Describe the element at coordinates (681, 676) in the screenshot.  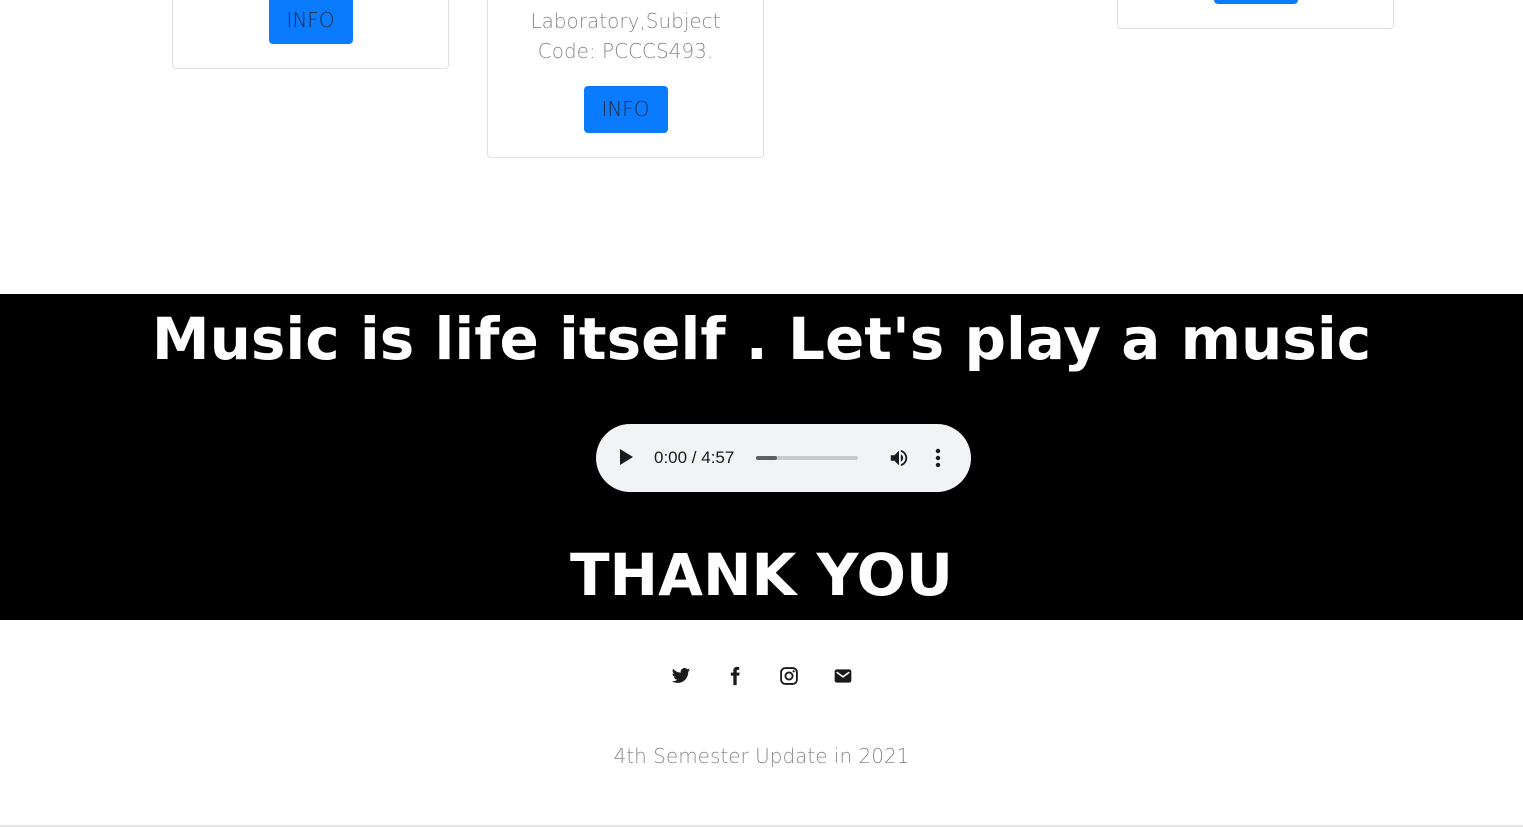
I see `twitter-icon` at that location.